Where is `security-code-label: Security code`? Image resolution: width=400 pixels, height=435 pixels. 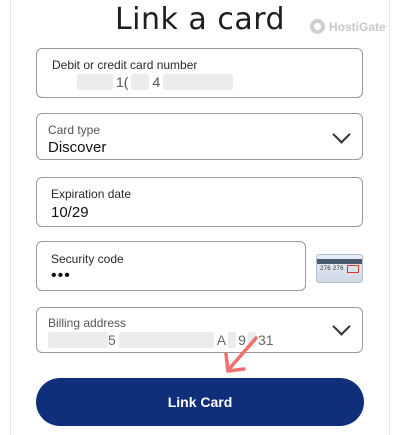 security-code-label: Security code is located at coordinates (87, 259).